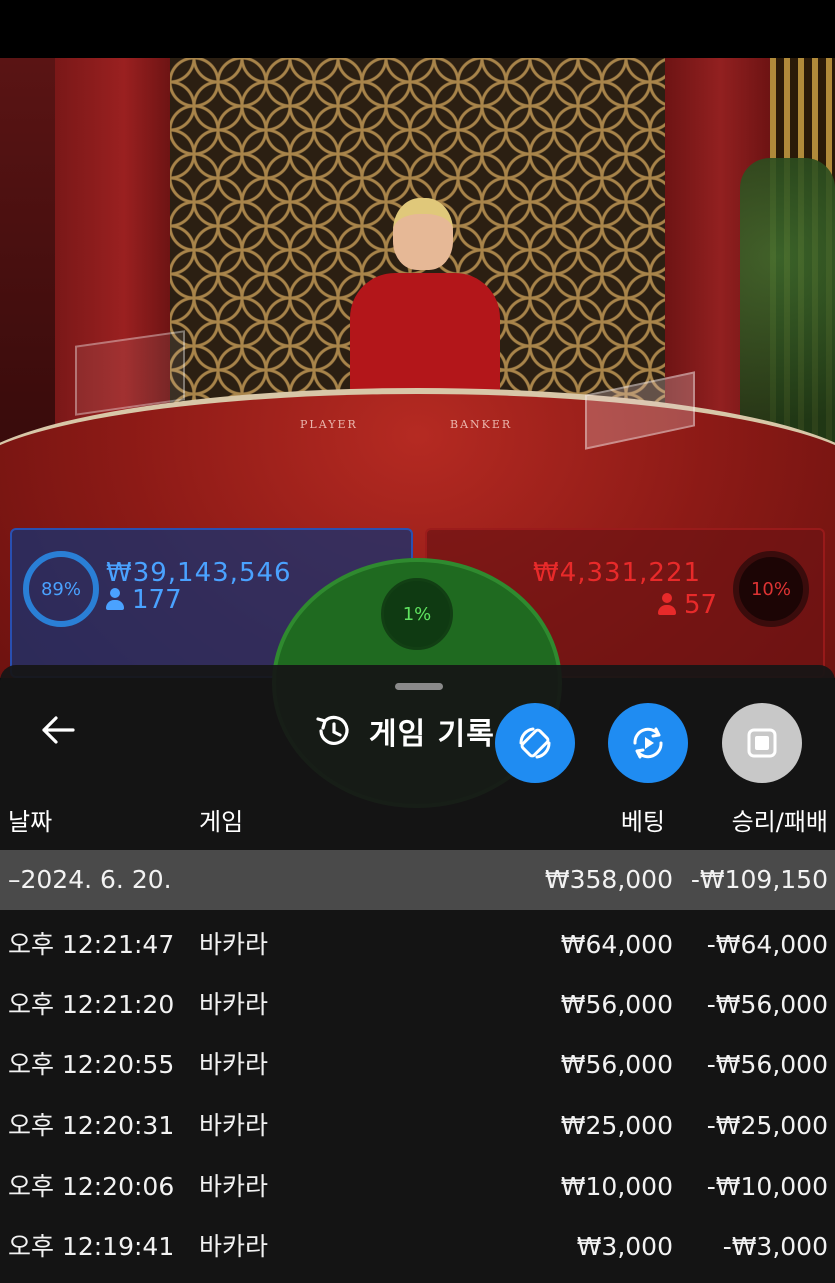  Describe the element at coordinates (419, 686) in the screenshot. I see `sheet-drag-handle` at that location.